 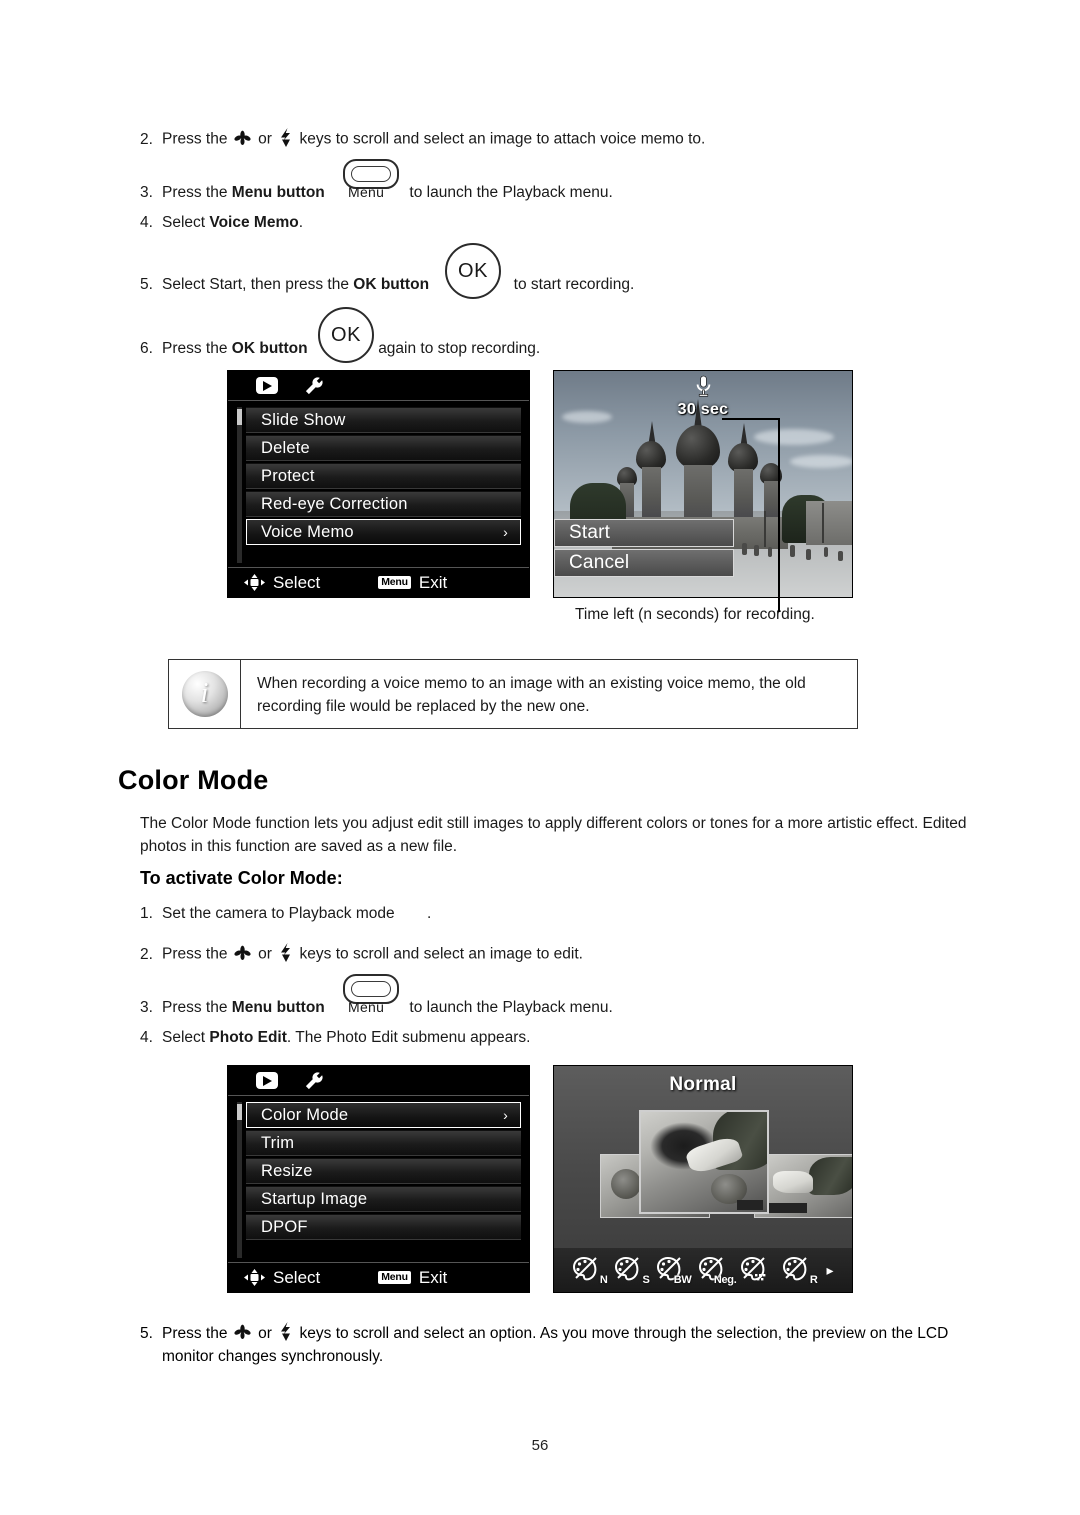 I want to click on note-icon-cell: i, so click(x=205, y=694).